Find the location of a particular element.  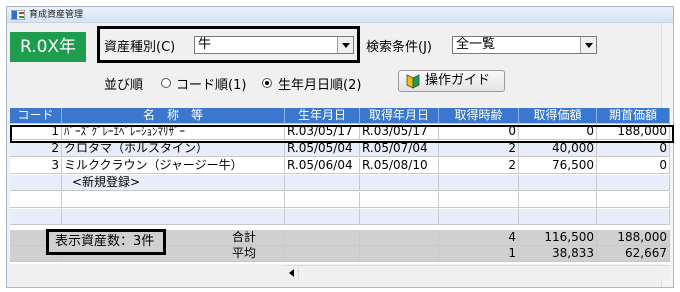

operation-guide-button: 操作ガイド is located at coordinates (451, 81).